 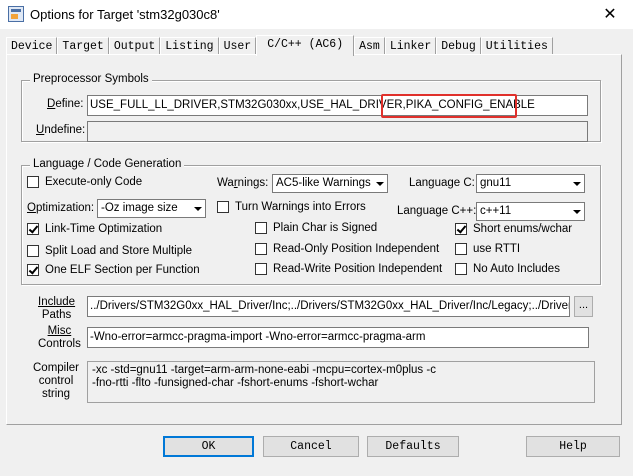 I want to click on rwpi-checkbox: Read-Write Position Independent, so click(x=348, y=269).